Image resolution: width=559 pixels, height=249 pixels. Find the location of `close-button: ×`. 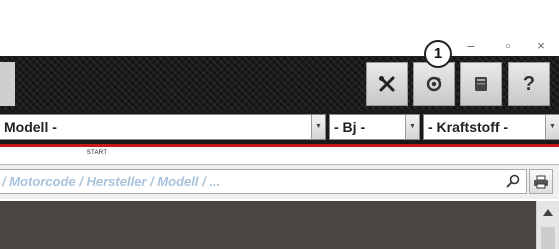

close-button: × is located at coordinates (541, 46).